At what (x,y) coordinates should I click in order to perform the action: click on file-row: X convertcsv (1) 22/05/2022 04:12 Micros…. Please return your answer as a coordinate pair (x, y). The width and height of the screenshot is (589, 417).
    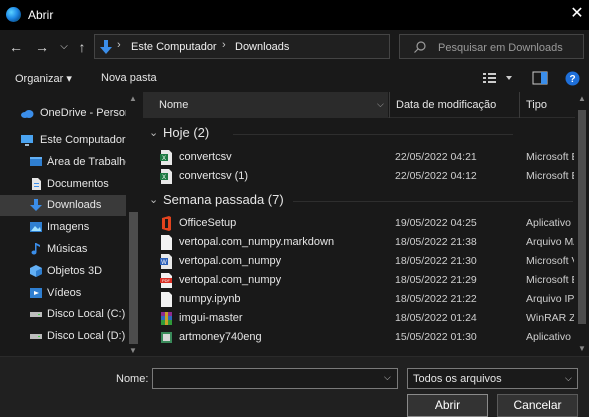
    Looking at the image, I should click on (358, 176).